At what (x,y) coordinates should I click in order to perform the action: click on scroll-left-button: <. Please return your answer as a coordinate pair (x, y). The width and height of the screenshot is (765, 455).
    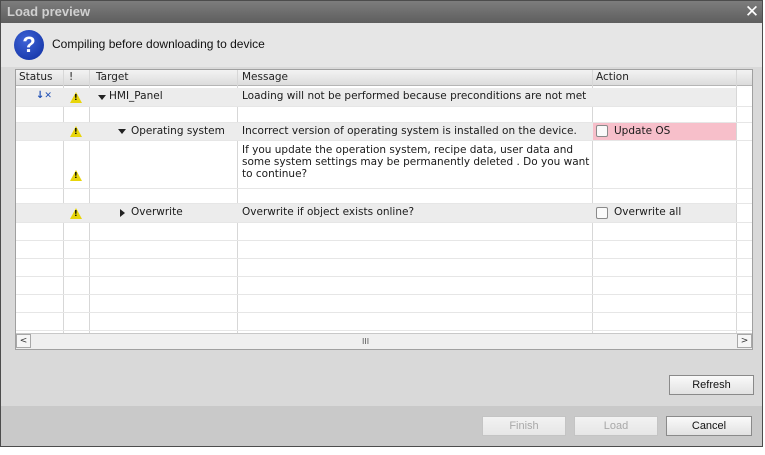
    Looking at the image, I should click on (23, 341).